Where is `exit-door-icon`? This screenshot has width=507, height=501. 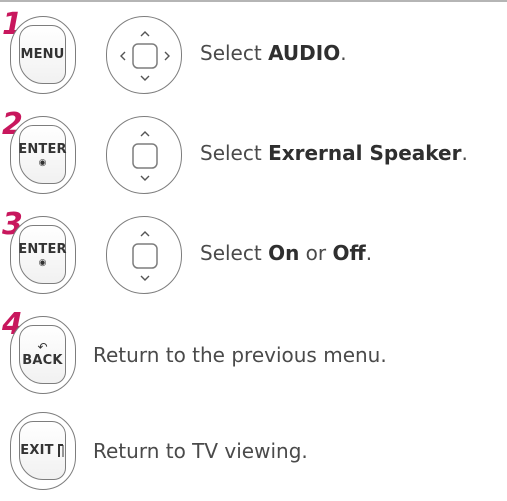
exit-door-icon is located at coordinates (60, 450).